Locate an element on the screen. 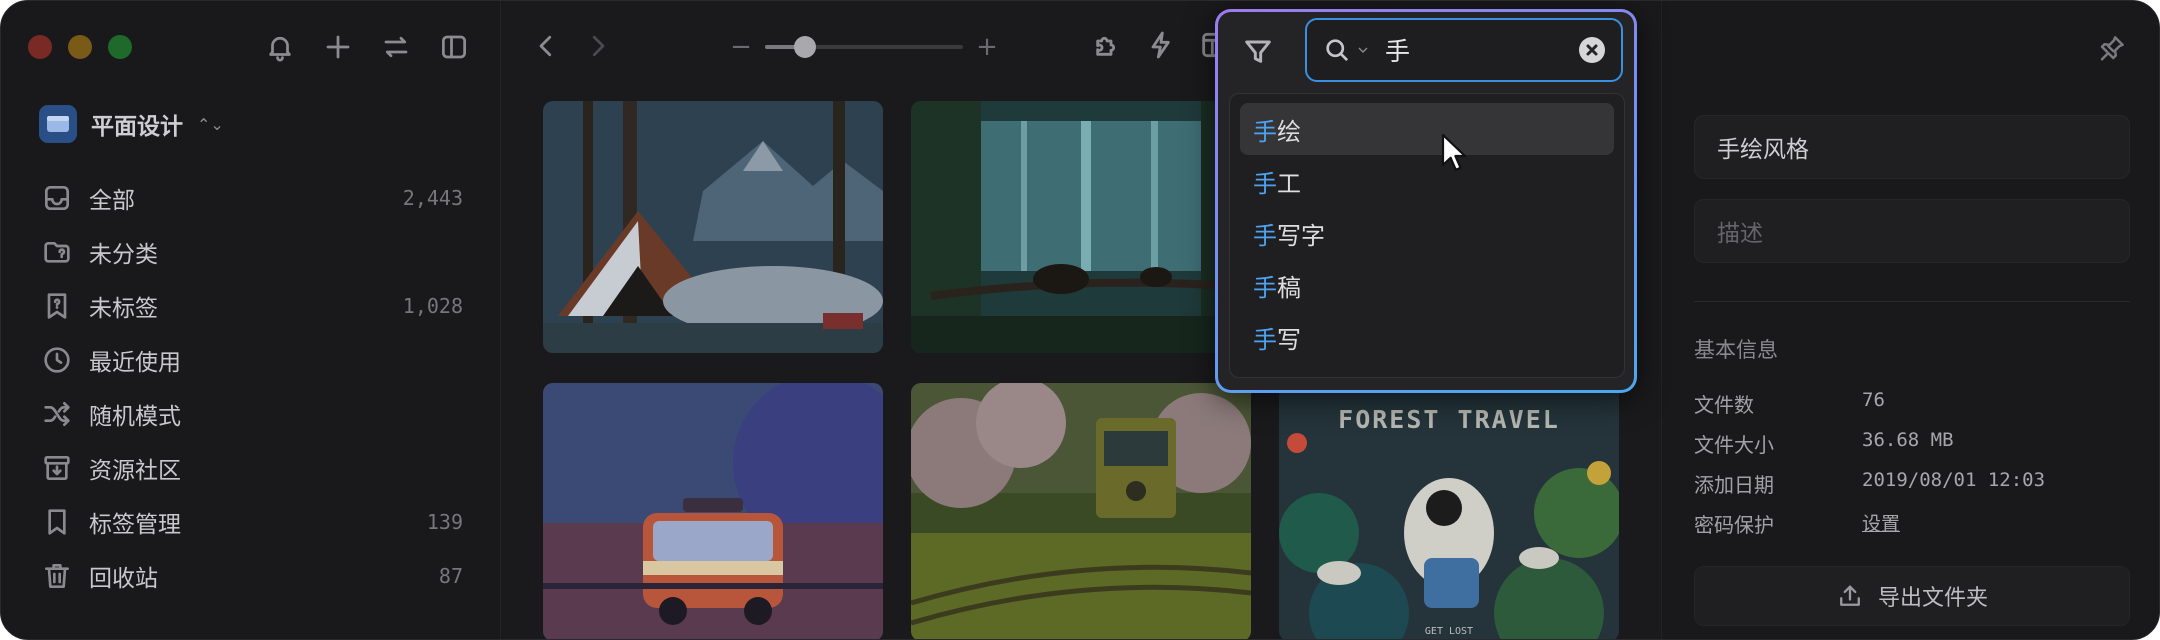 This screenshot has width=2160, height=640. sidebar-item-count: 87 is located at coordinates (450, 576).